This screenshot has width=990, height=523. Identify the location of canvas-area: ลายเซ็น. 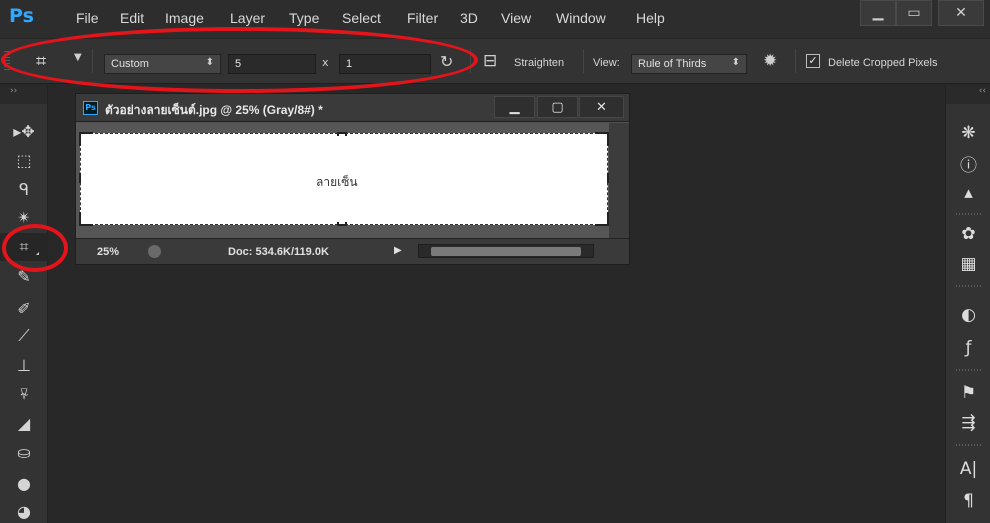
(352, 180).